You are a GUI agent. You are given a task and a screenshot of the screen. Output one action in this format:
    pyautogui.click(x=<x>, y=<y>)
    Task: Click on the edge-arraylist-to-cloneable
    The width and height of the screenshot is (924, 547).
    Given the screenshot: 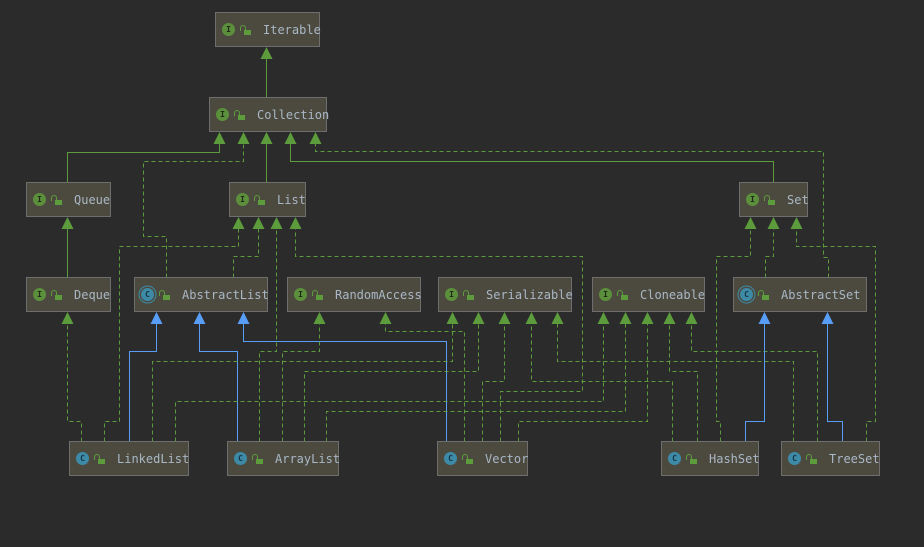 What is the action you would take?
    pyautogui.click(x=479, y=377)
    